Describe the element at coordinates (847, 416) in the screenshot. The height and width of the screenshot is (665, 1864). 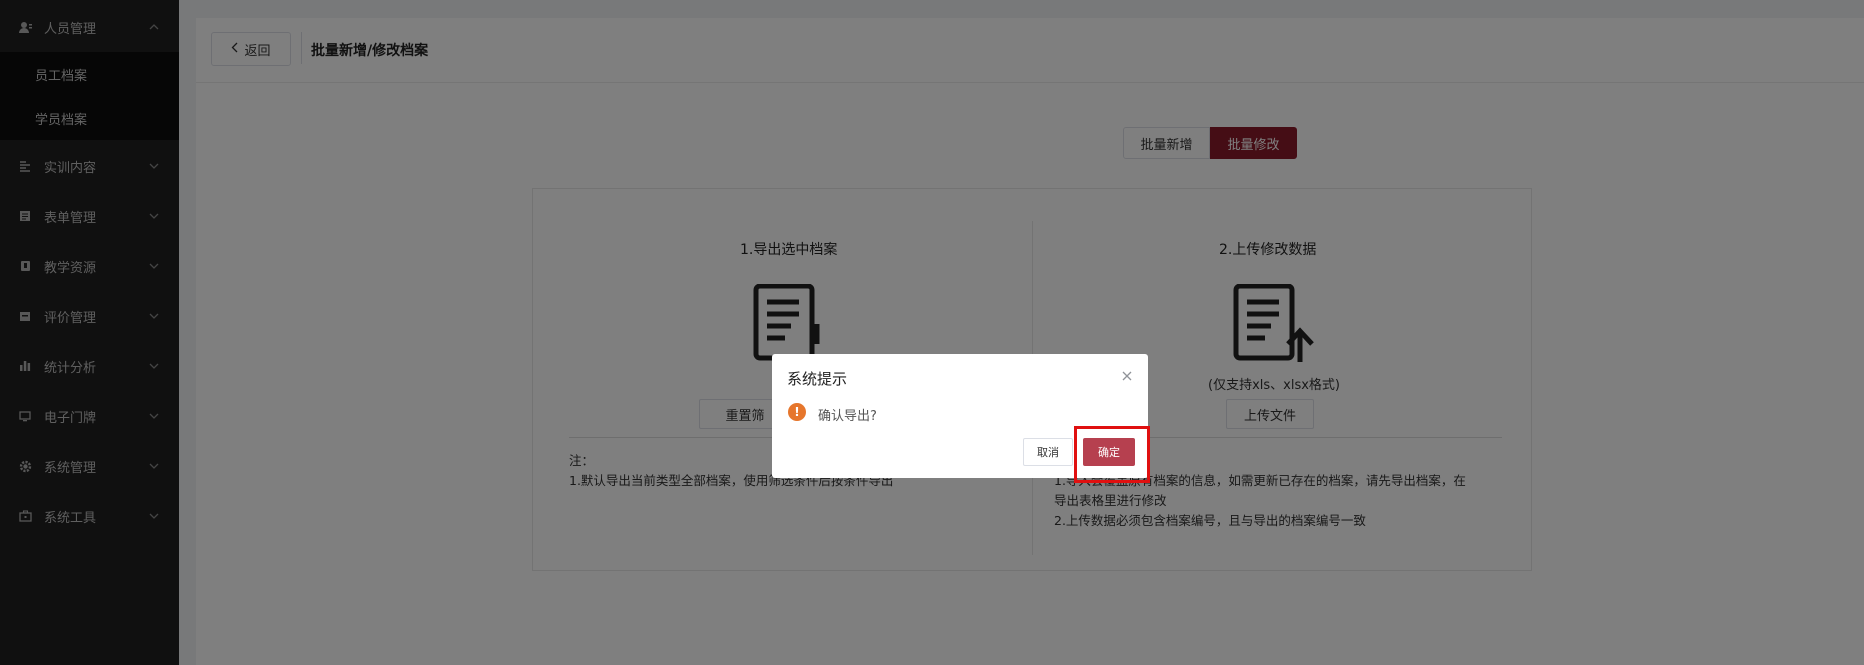
I see `dialog-message: 确认导出?` at that location.